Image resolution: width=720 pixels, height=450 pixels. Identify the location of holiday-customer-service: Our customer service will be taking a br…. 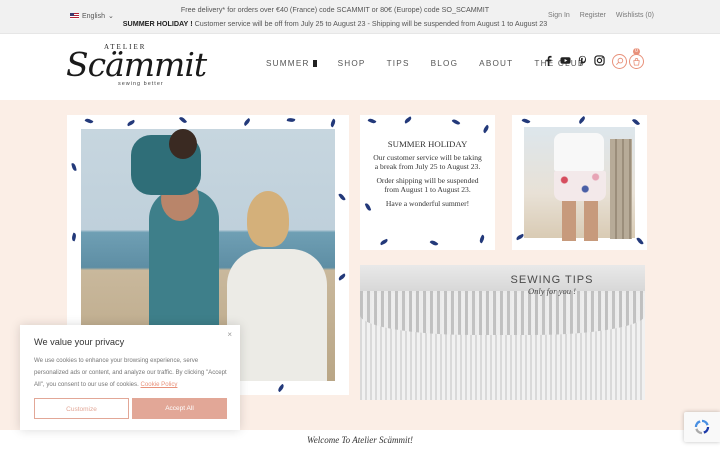
(427, 162).